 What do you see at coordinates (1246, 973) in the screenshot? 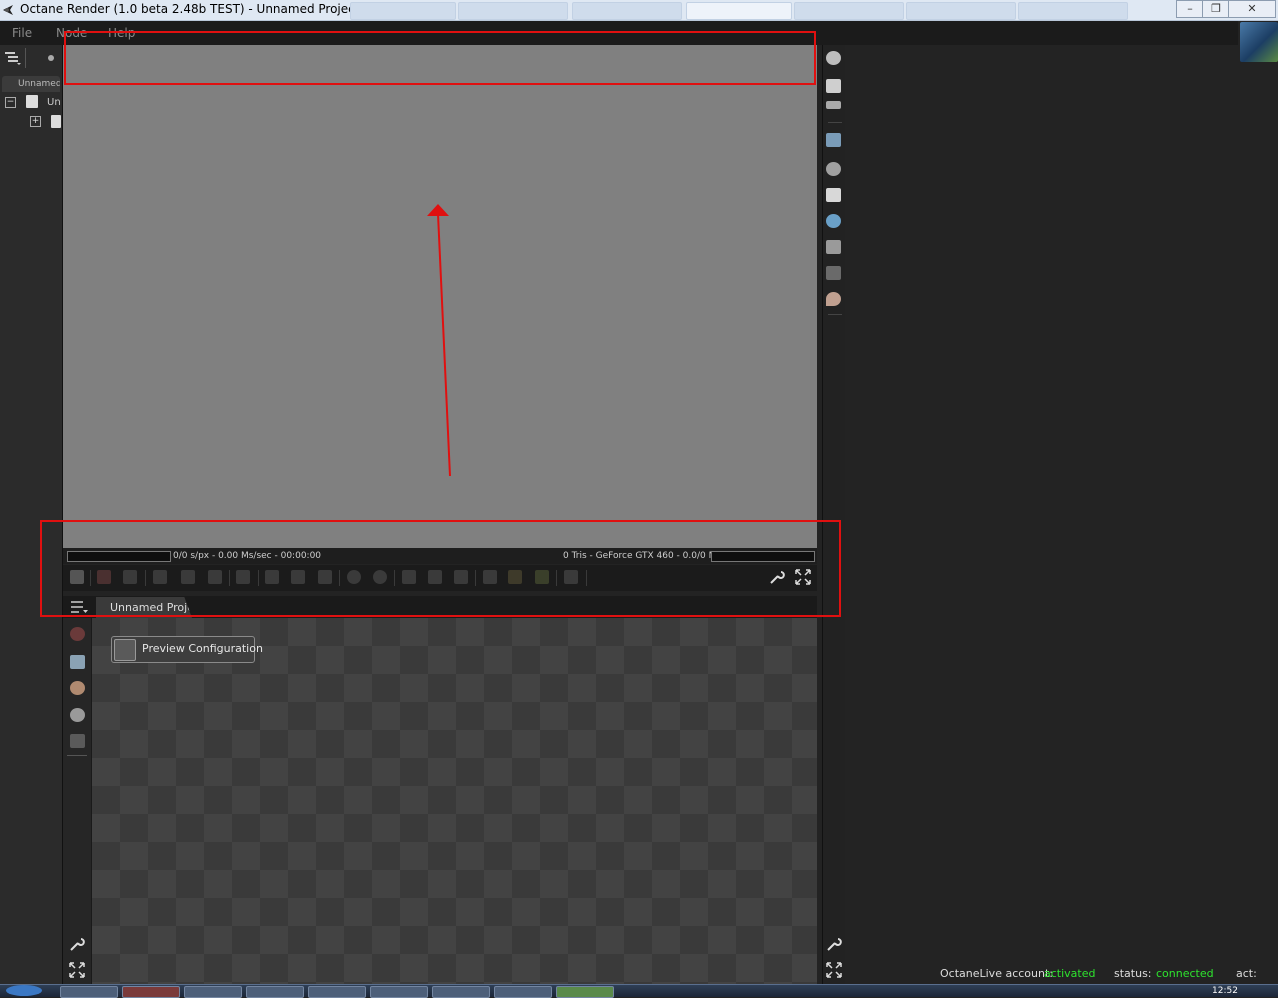
I see `act-label: act:` at bounding box center [1246, 973].